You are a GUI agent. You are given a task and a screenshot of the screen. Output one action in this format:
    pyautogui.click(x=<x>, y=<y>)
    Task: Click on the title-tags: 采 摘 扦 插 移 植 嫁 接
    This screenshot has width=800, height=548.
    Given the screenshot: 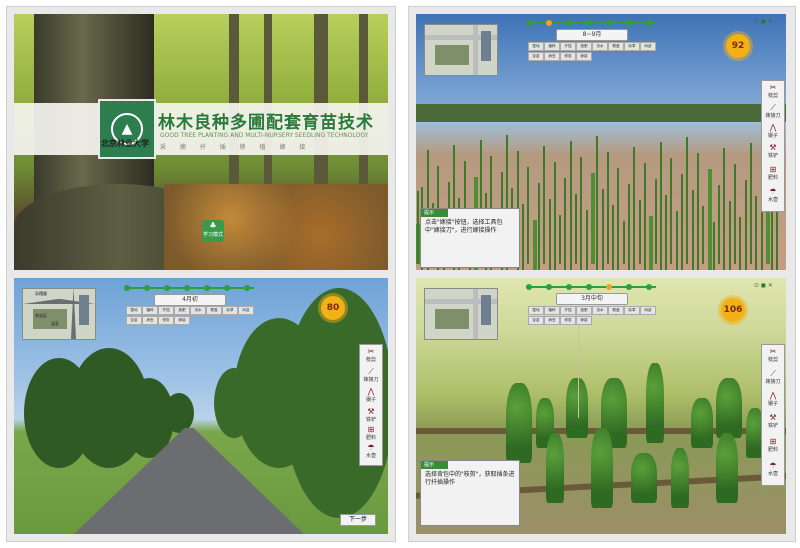 What is the action you would take?
    pyautogui.click(x=236, y=147)
    